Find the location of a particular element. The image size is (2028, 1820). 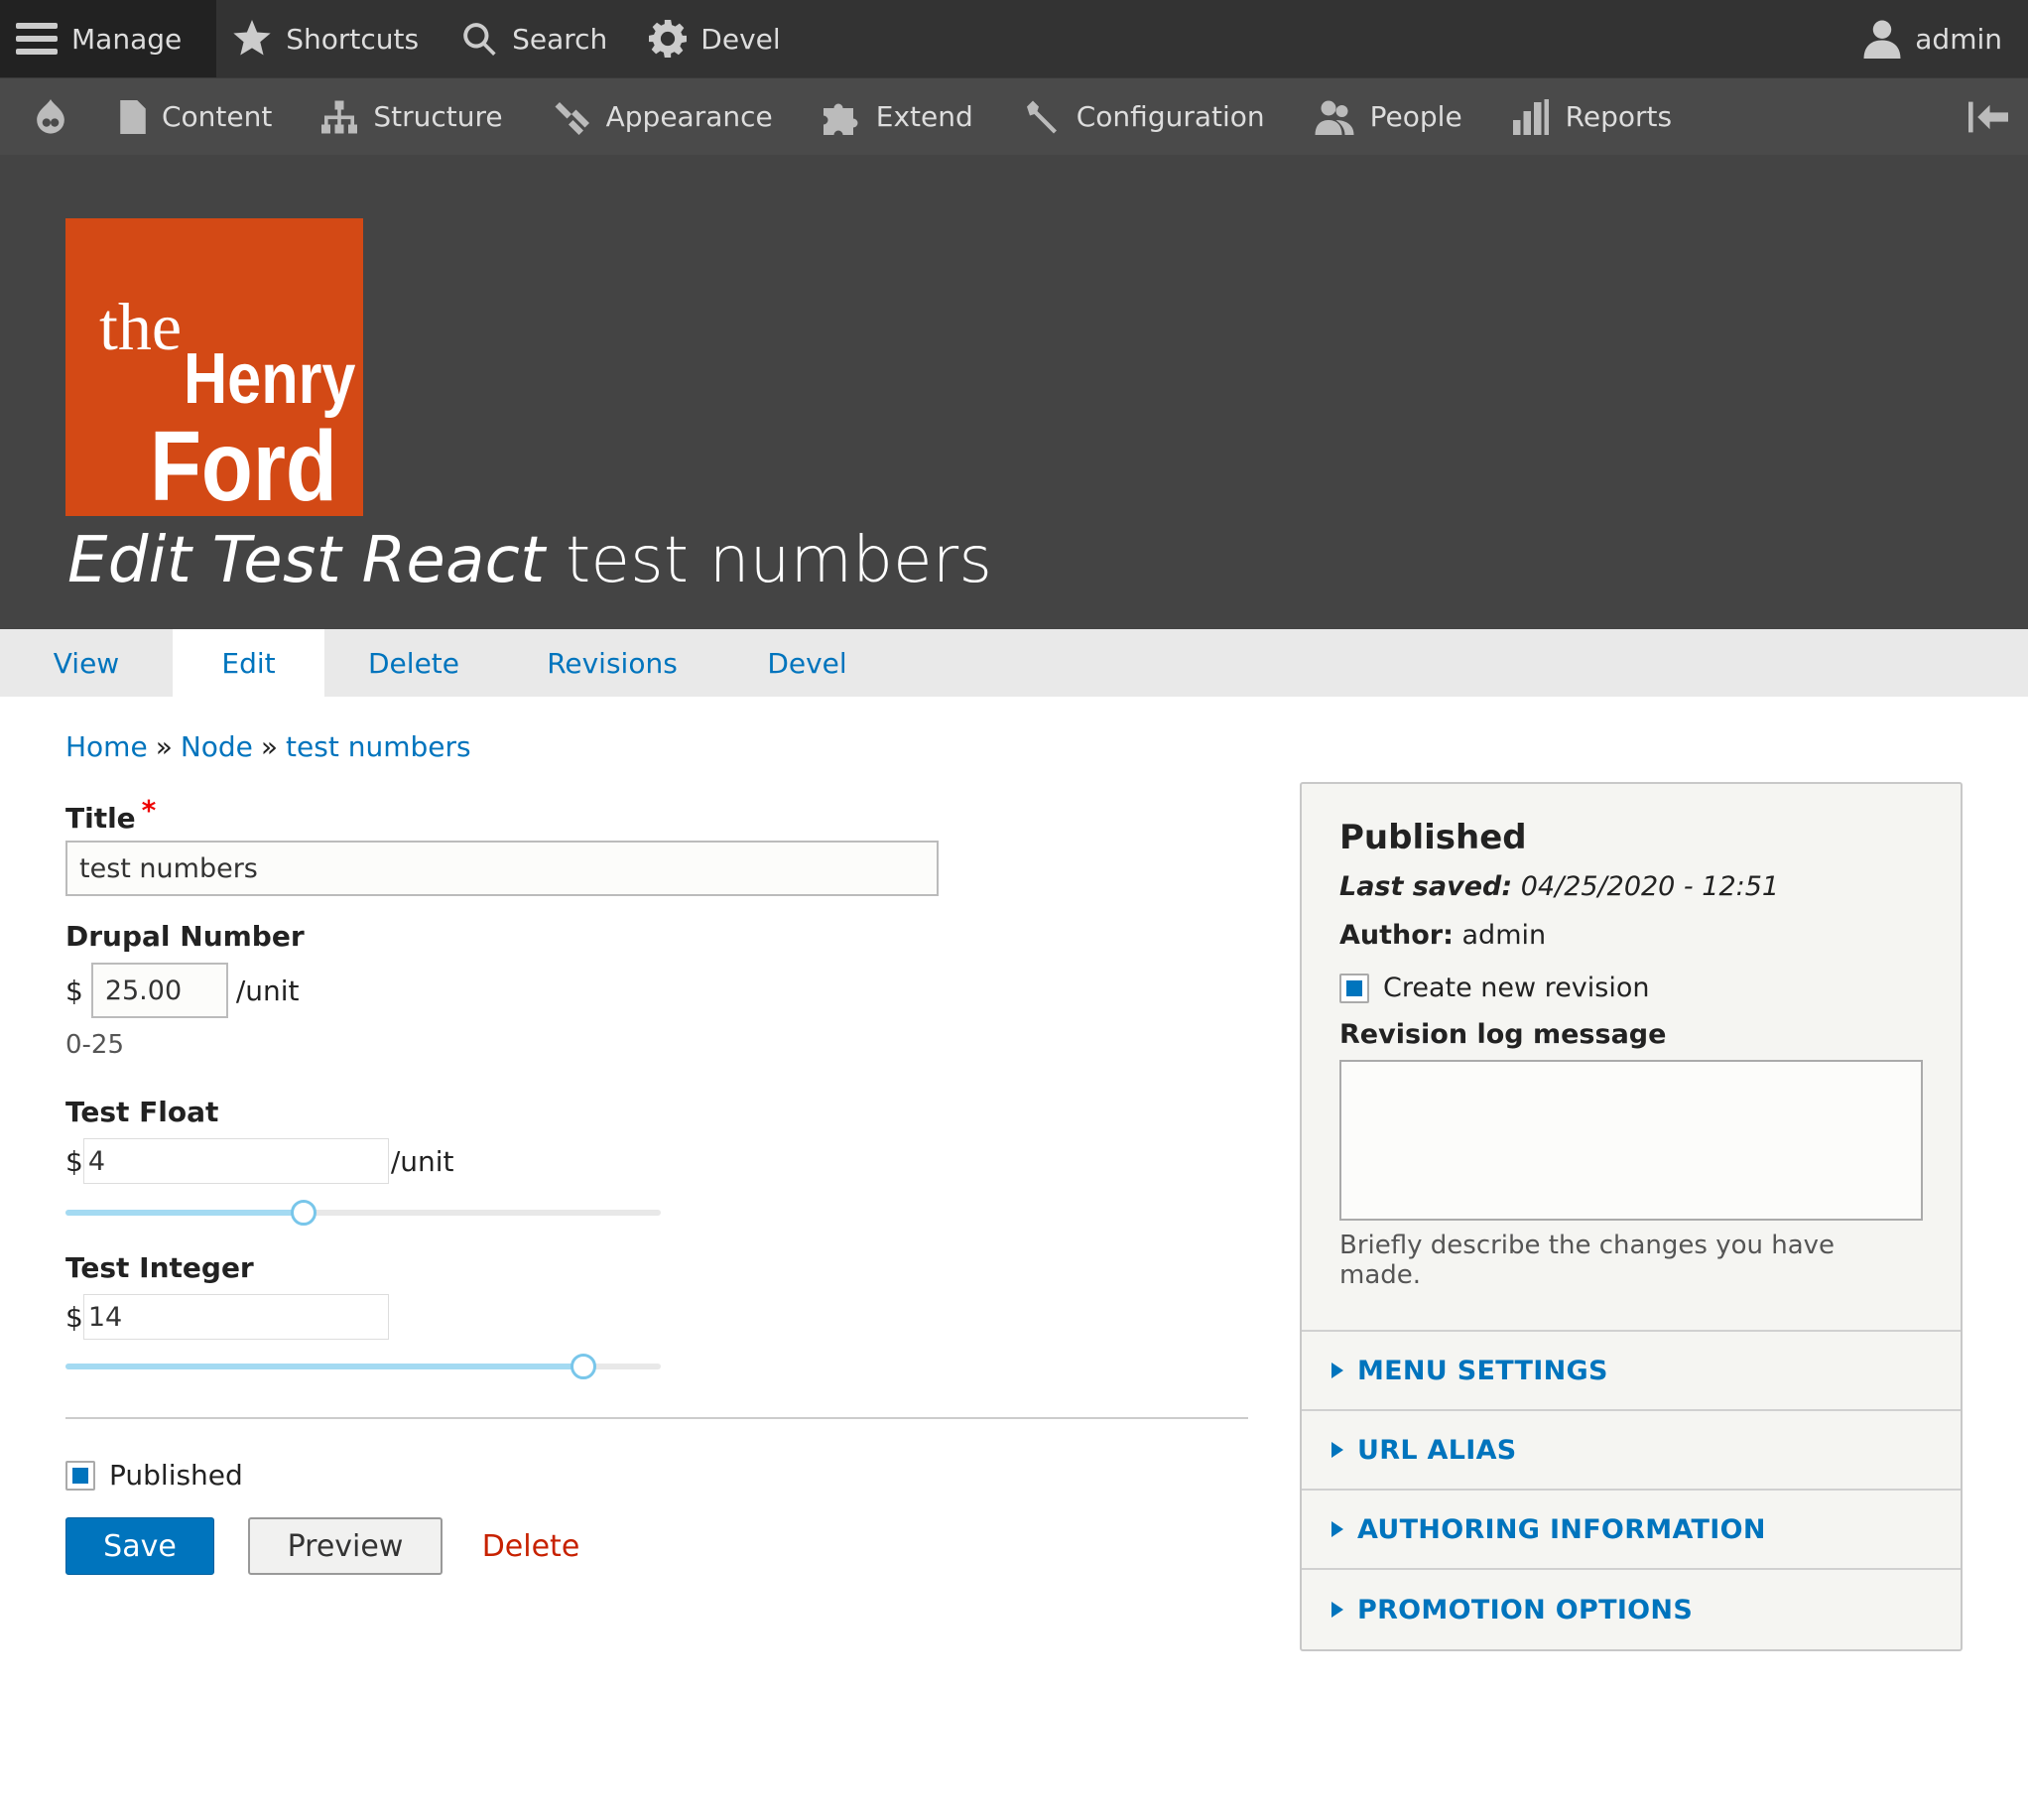

collapse-arrow-icon is located at coordinates (1988, 116).